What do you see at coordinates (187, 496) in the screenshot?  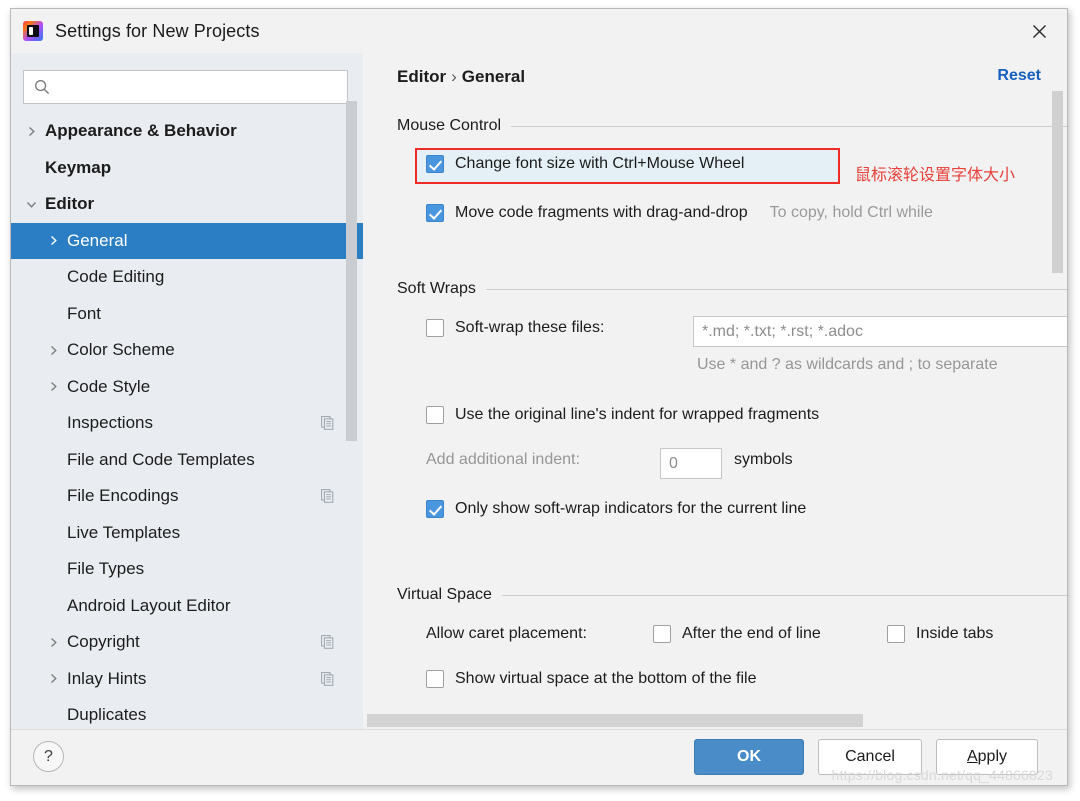 I see `sidebar-item-file-encodings: File Encodings` at bounding box center [187, 496].